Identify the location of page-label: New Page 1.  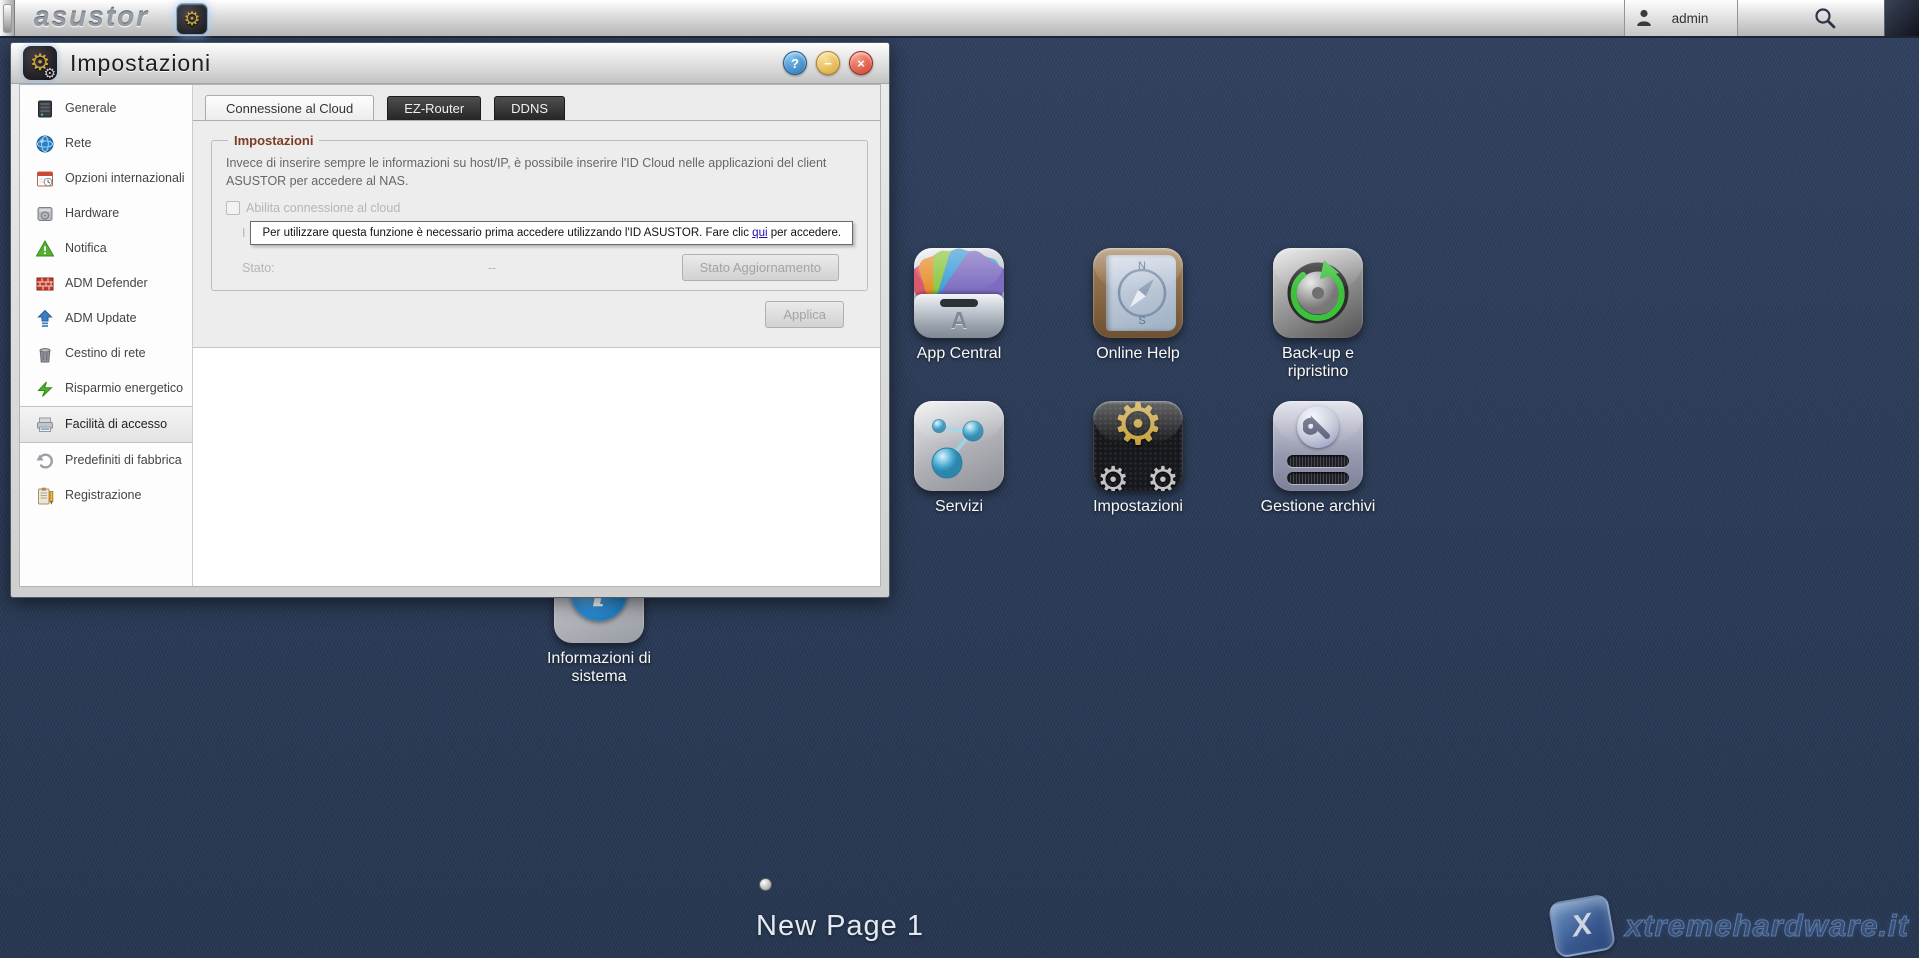
(840, 926).